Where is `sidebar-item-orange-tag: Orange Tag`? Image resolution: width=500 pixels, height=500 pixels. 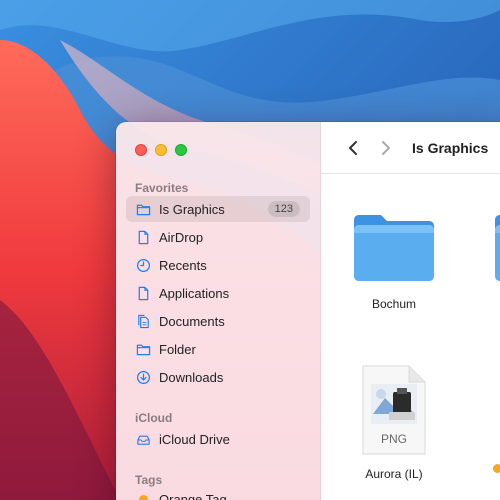
sidebar-item-orange-tag: Orange Tag is located at coordinates (218, 493).